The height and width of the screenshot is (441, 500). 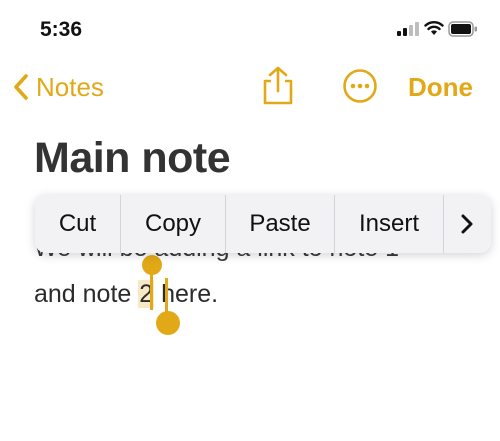 What do you see at coordinates (462, 29) in the screenshot?
I see `battery-icon` at bounding box center [462, 29].